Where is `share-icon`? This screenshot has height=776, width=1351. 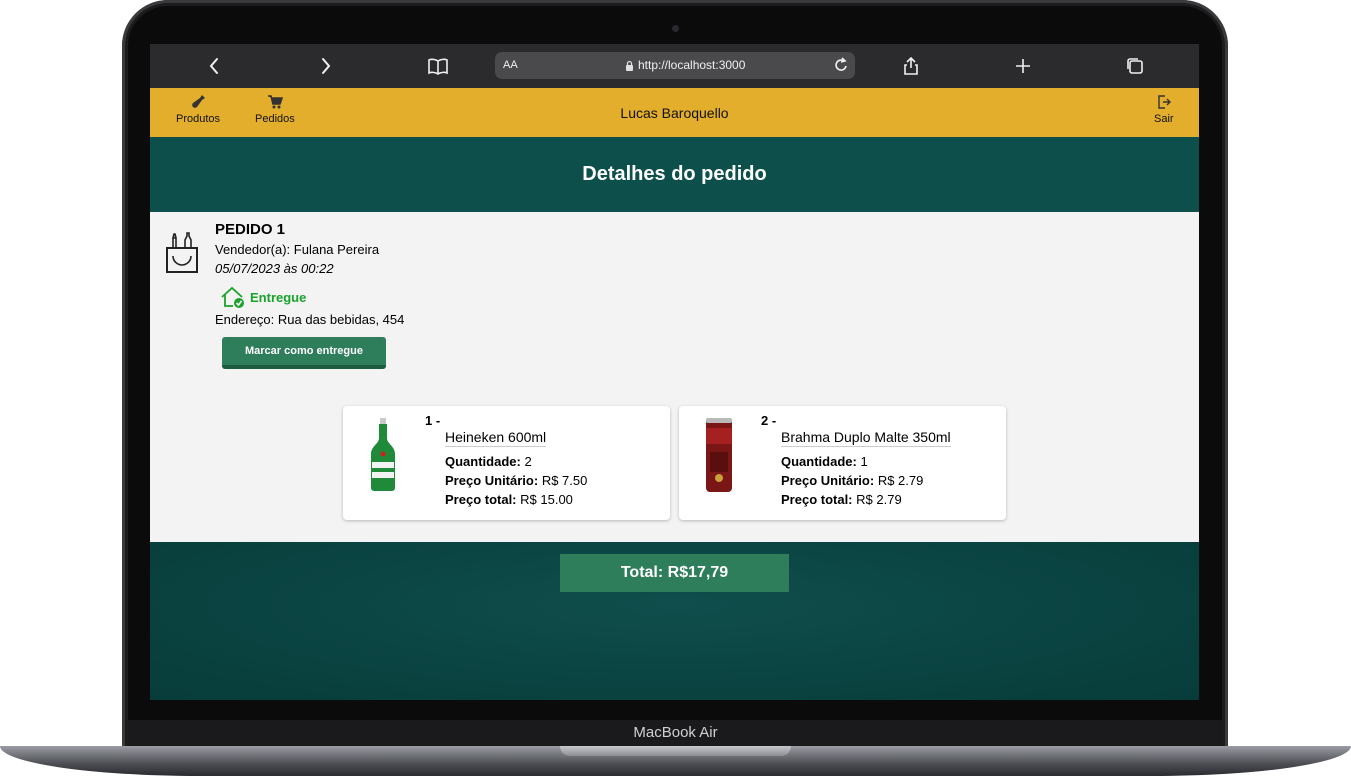 share-icon is located at coordinates (911, 66).